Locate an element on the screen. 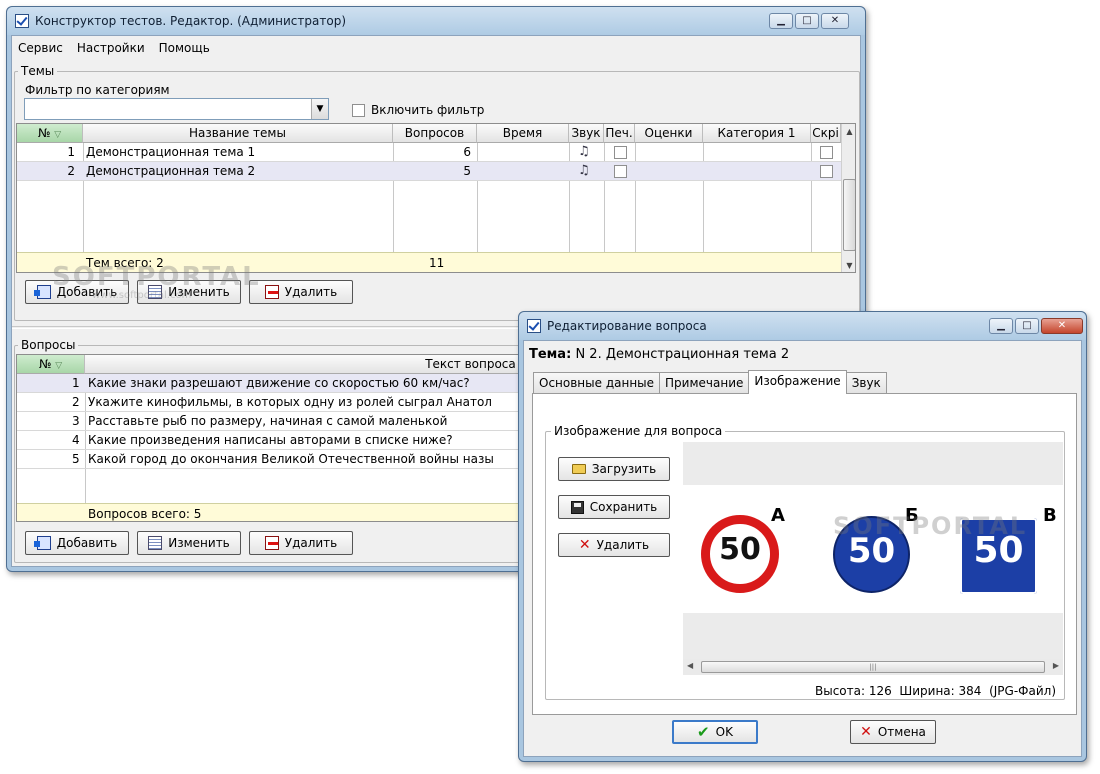 The image size is (1100, 774). add-icon is located at coordinates (42, 292).